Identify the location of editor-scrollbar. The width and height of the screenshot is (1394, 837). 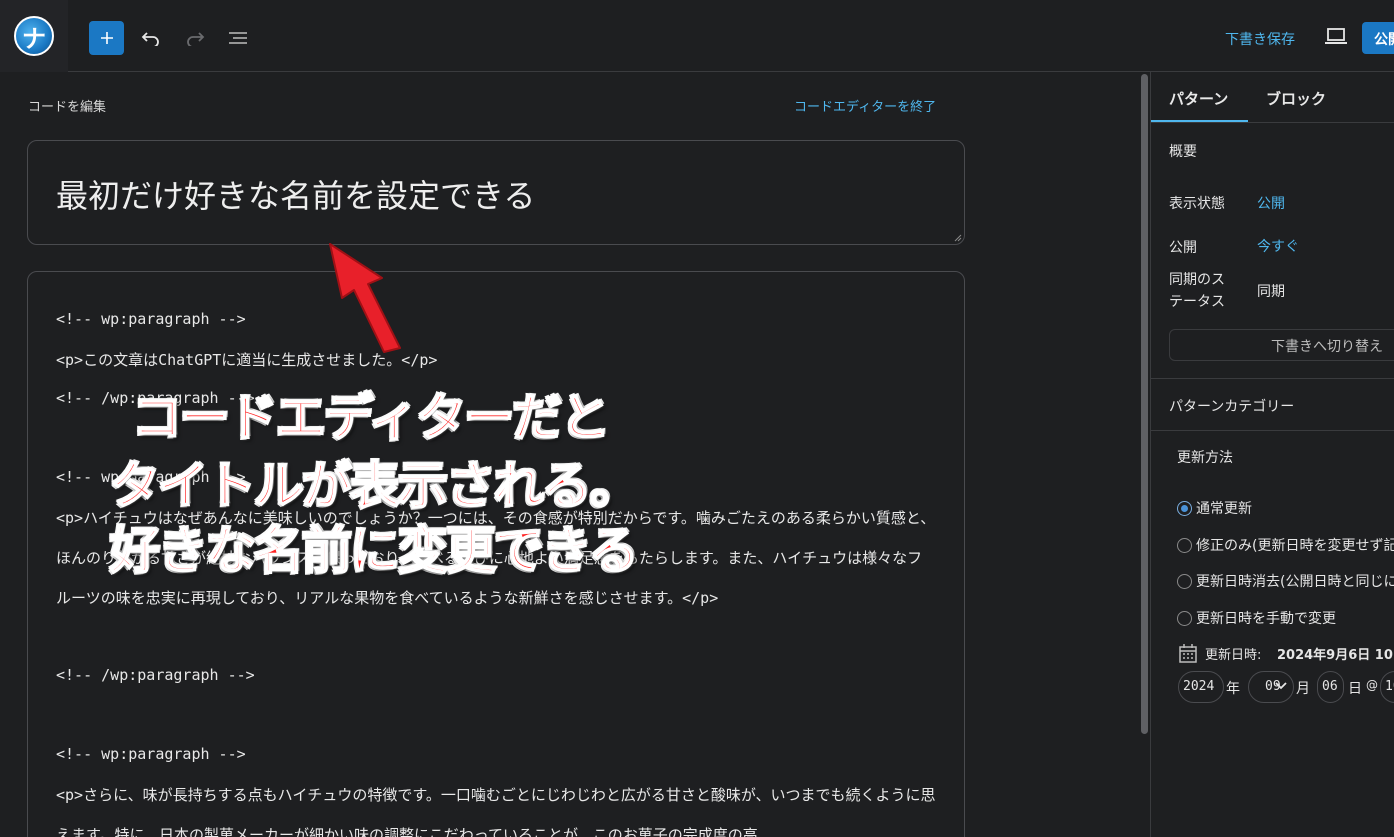
(1144, 404).